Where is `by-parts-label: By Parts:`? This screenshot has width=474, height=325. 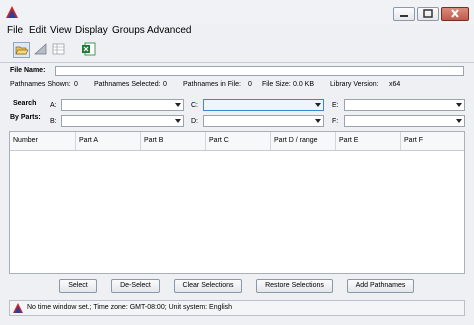 by-parts-label: By Parts: is located at coordinates (25, 117).